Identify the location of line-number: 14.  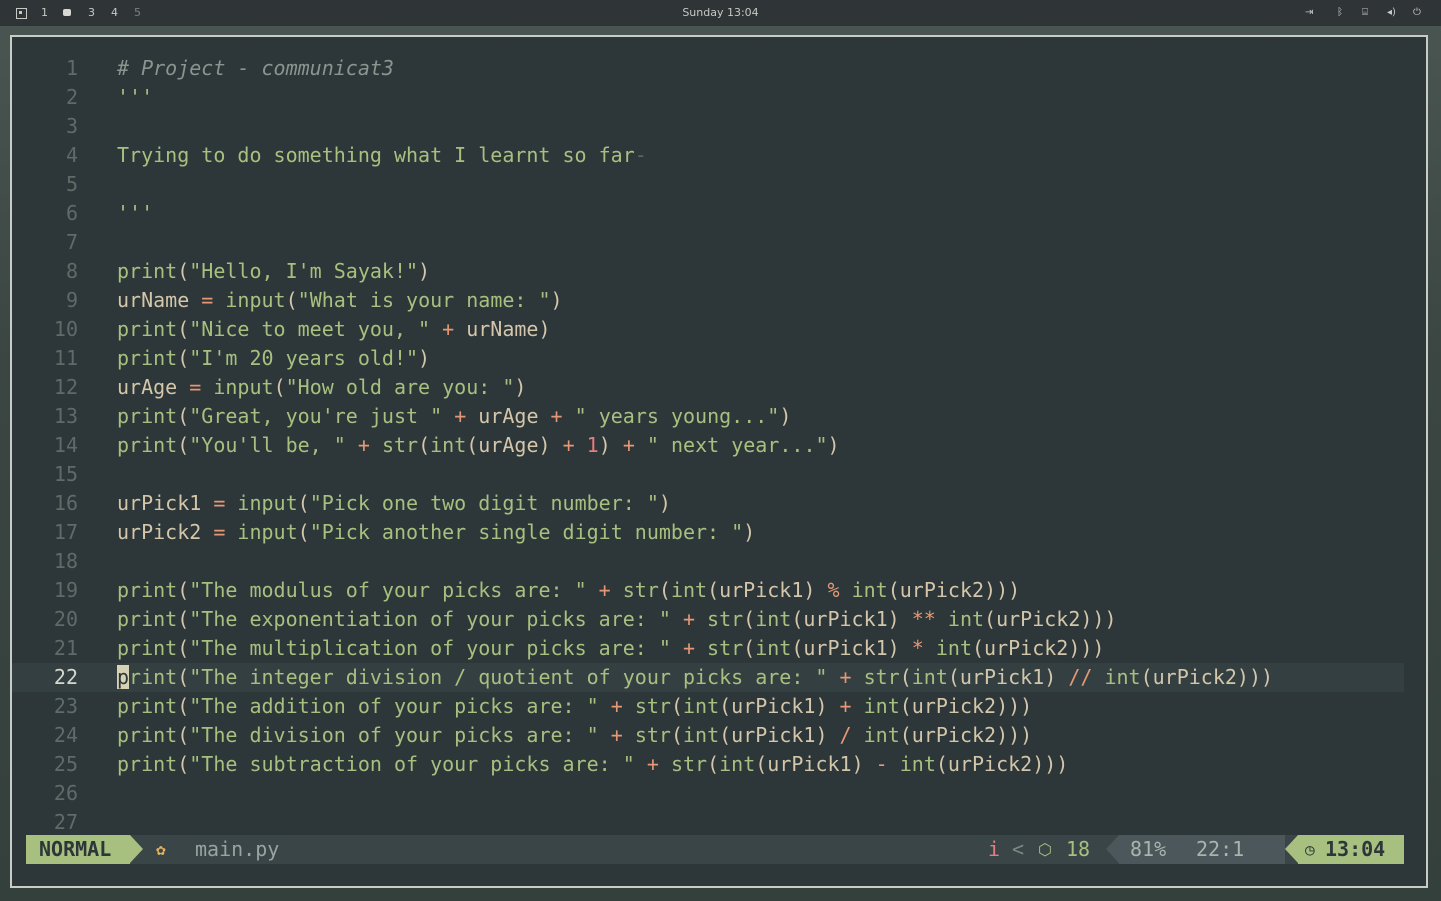
(65, 445).